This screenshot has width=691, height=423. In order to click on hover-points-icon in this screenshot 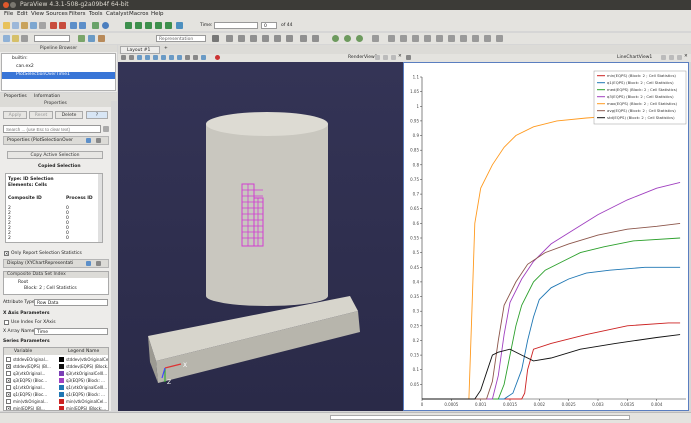, I will do `click(203, 57)`.